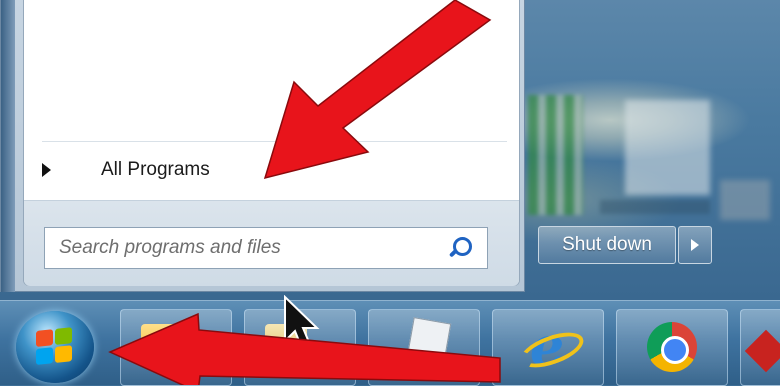  Describe the element at coordinates (155, 169) in the screenshot. I see `all-programs-label: All Programs` at that location.